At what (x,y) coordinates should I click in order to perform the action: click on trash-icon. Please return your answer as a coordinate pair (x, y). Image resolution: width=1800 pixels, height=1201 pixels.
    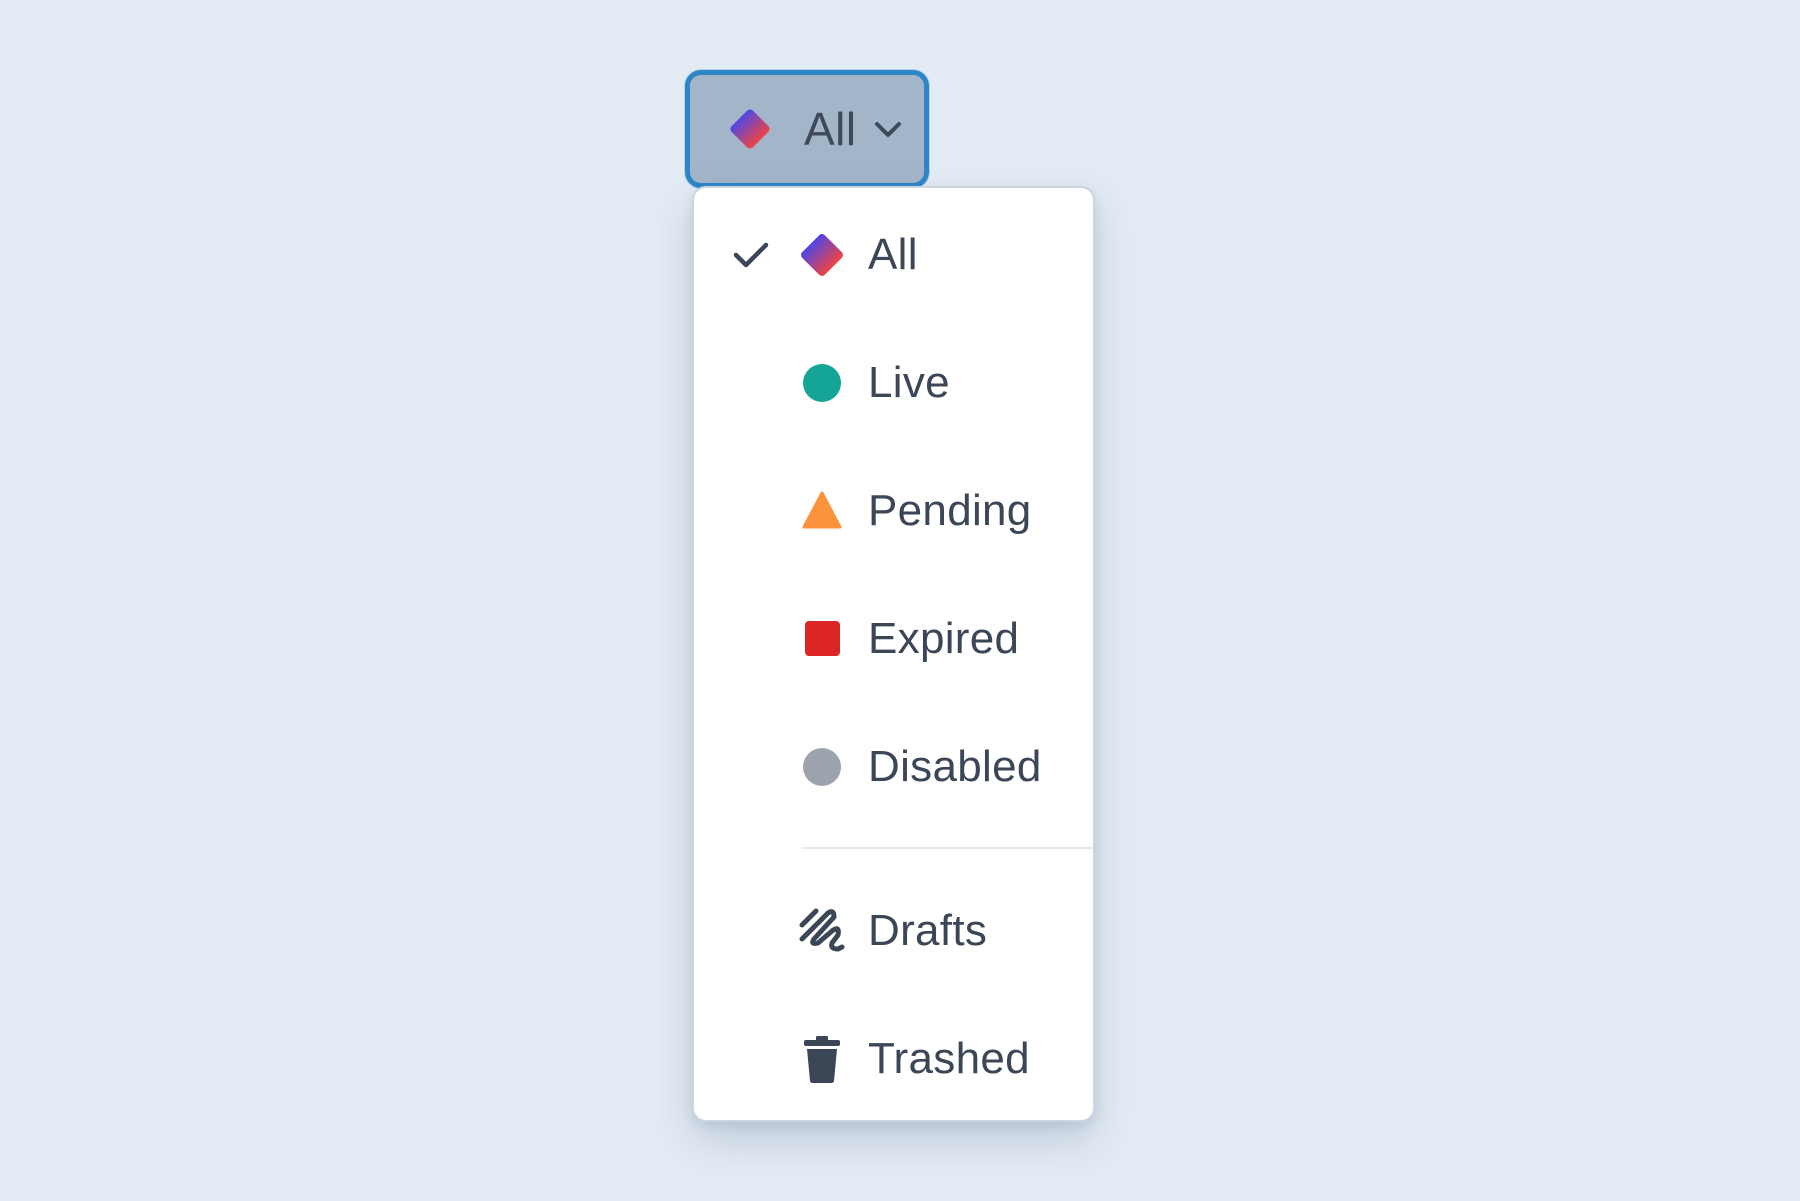
    Looking at the image, I should click on (822, 1059).